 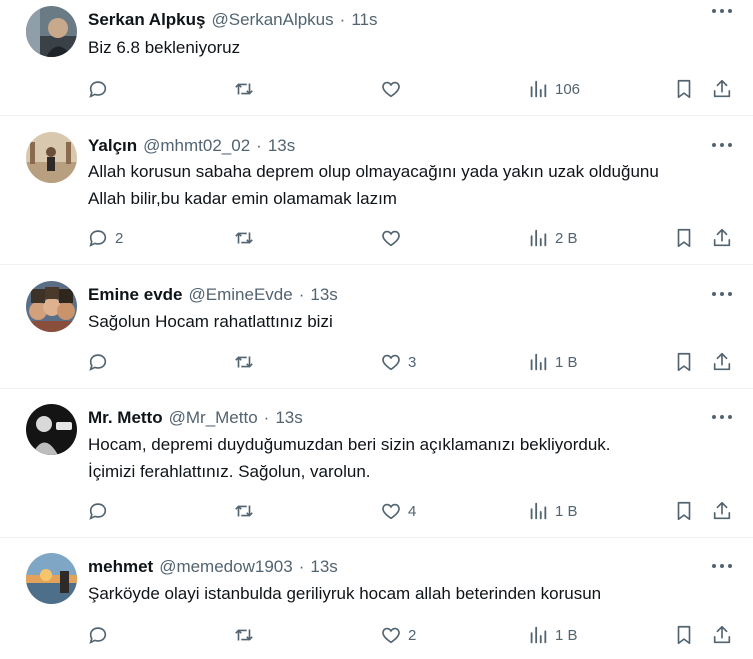 What do you see at coordinates (364, 20) in the screenshot?
I see `timestamp: 11s` at bounding box center [364, 20].